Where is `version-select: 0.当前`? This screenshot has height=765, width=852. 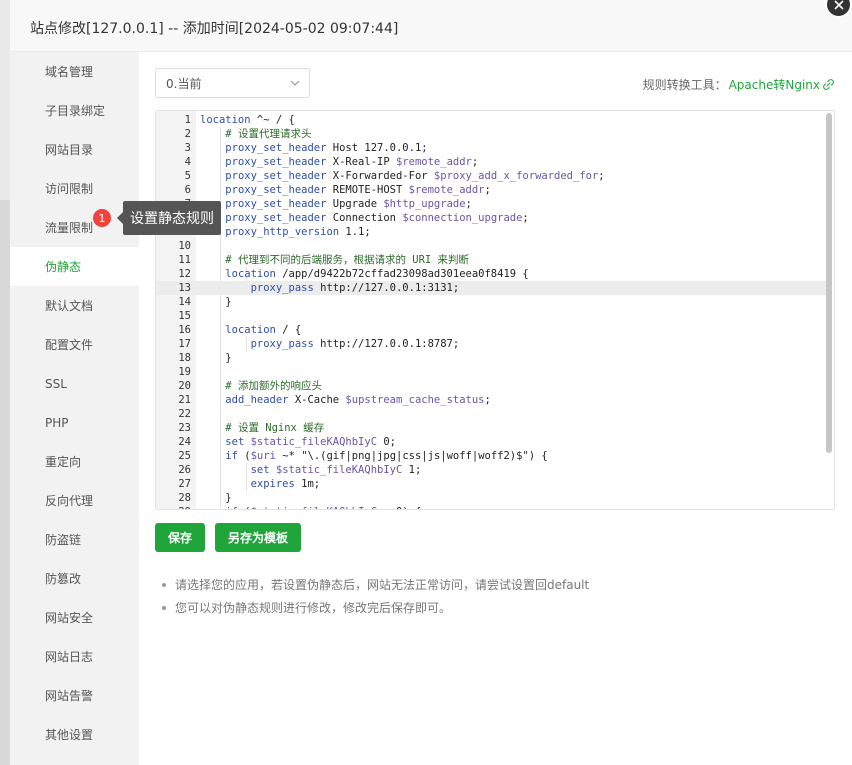
version-select: 0.当前 is located at coordinates (232, 83).